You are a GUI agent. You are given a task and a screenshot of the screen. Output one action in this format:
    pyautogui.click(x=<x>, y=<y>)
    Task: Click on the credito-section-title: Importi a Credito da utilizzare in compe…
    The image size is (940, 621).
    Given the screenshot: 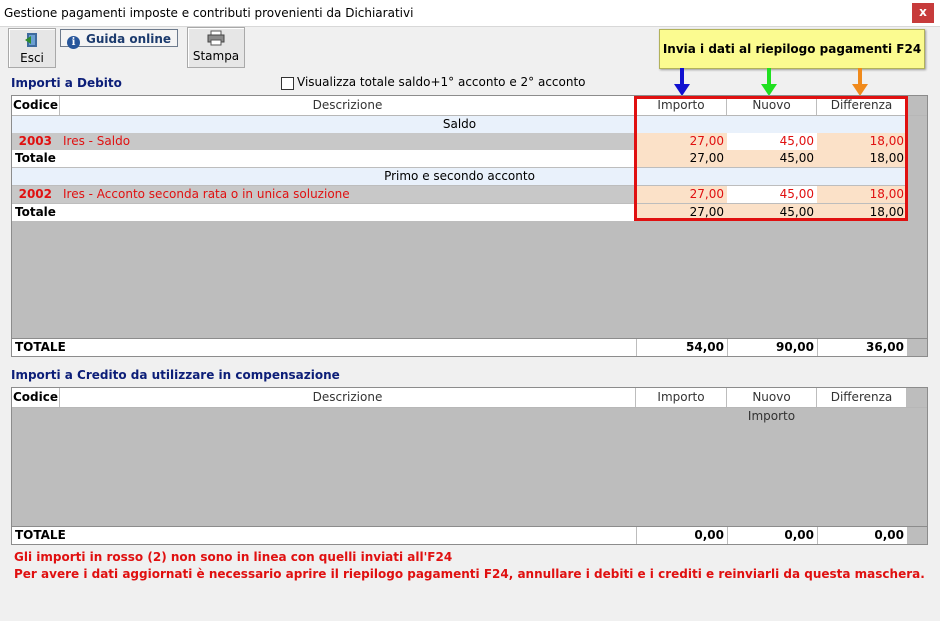 What is the action you would take?
    pyautogui.click(x=175, y=375)
    